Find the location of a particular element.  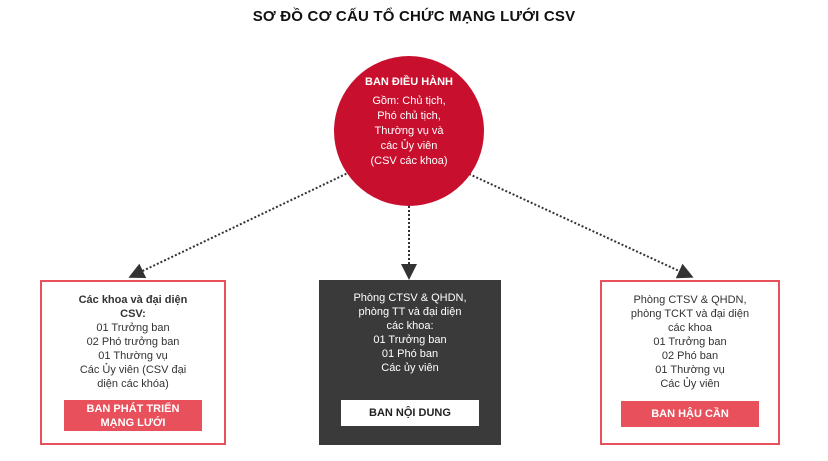

left-box-line: 01 Thường vụ is located at coordinates (133, 356).